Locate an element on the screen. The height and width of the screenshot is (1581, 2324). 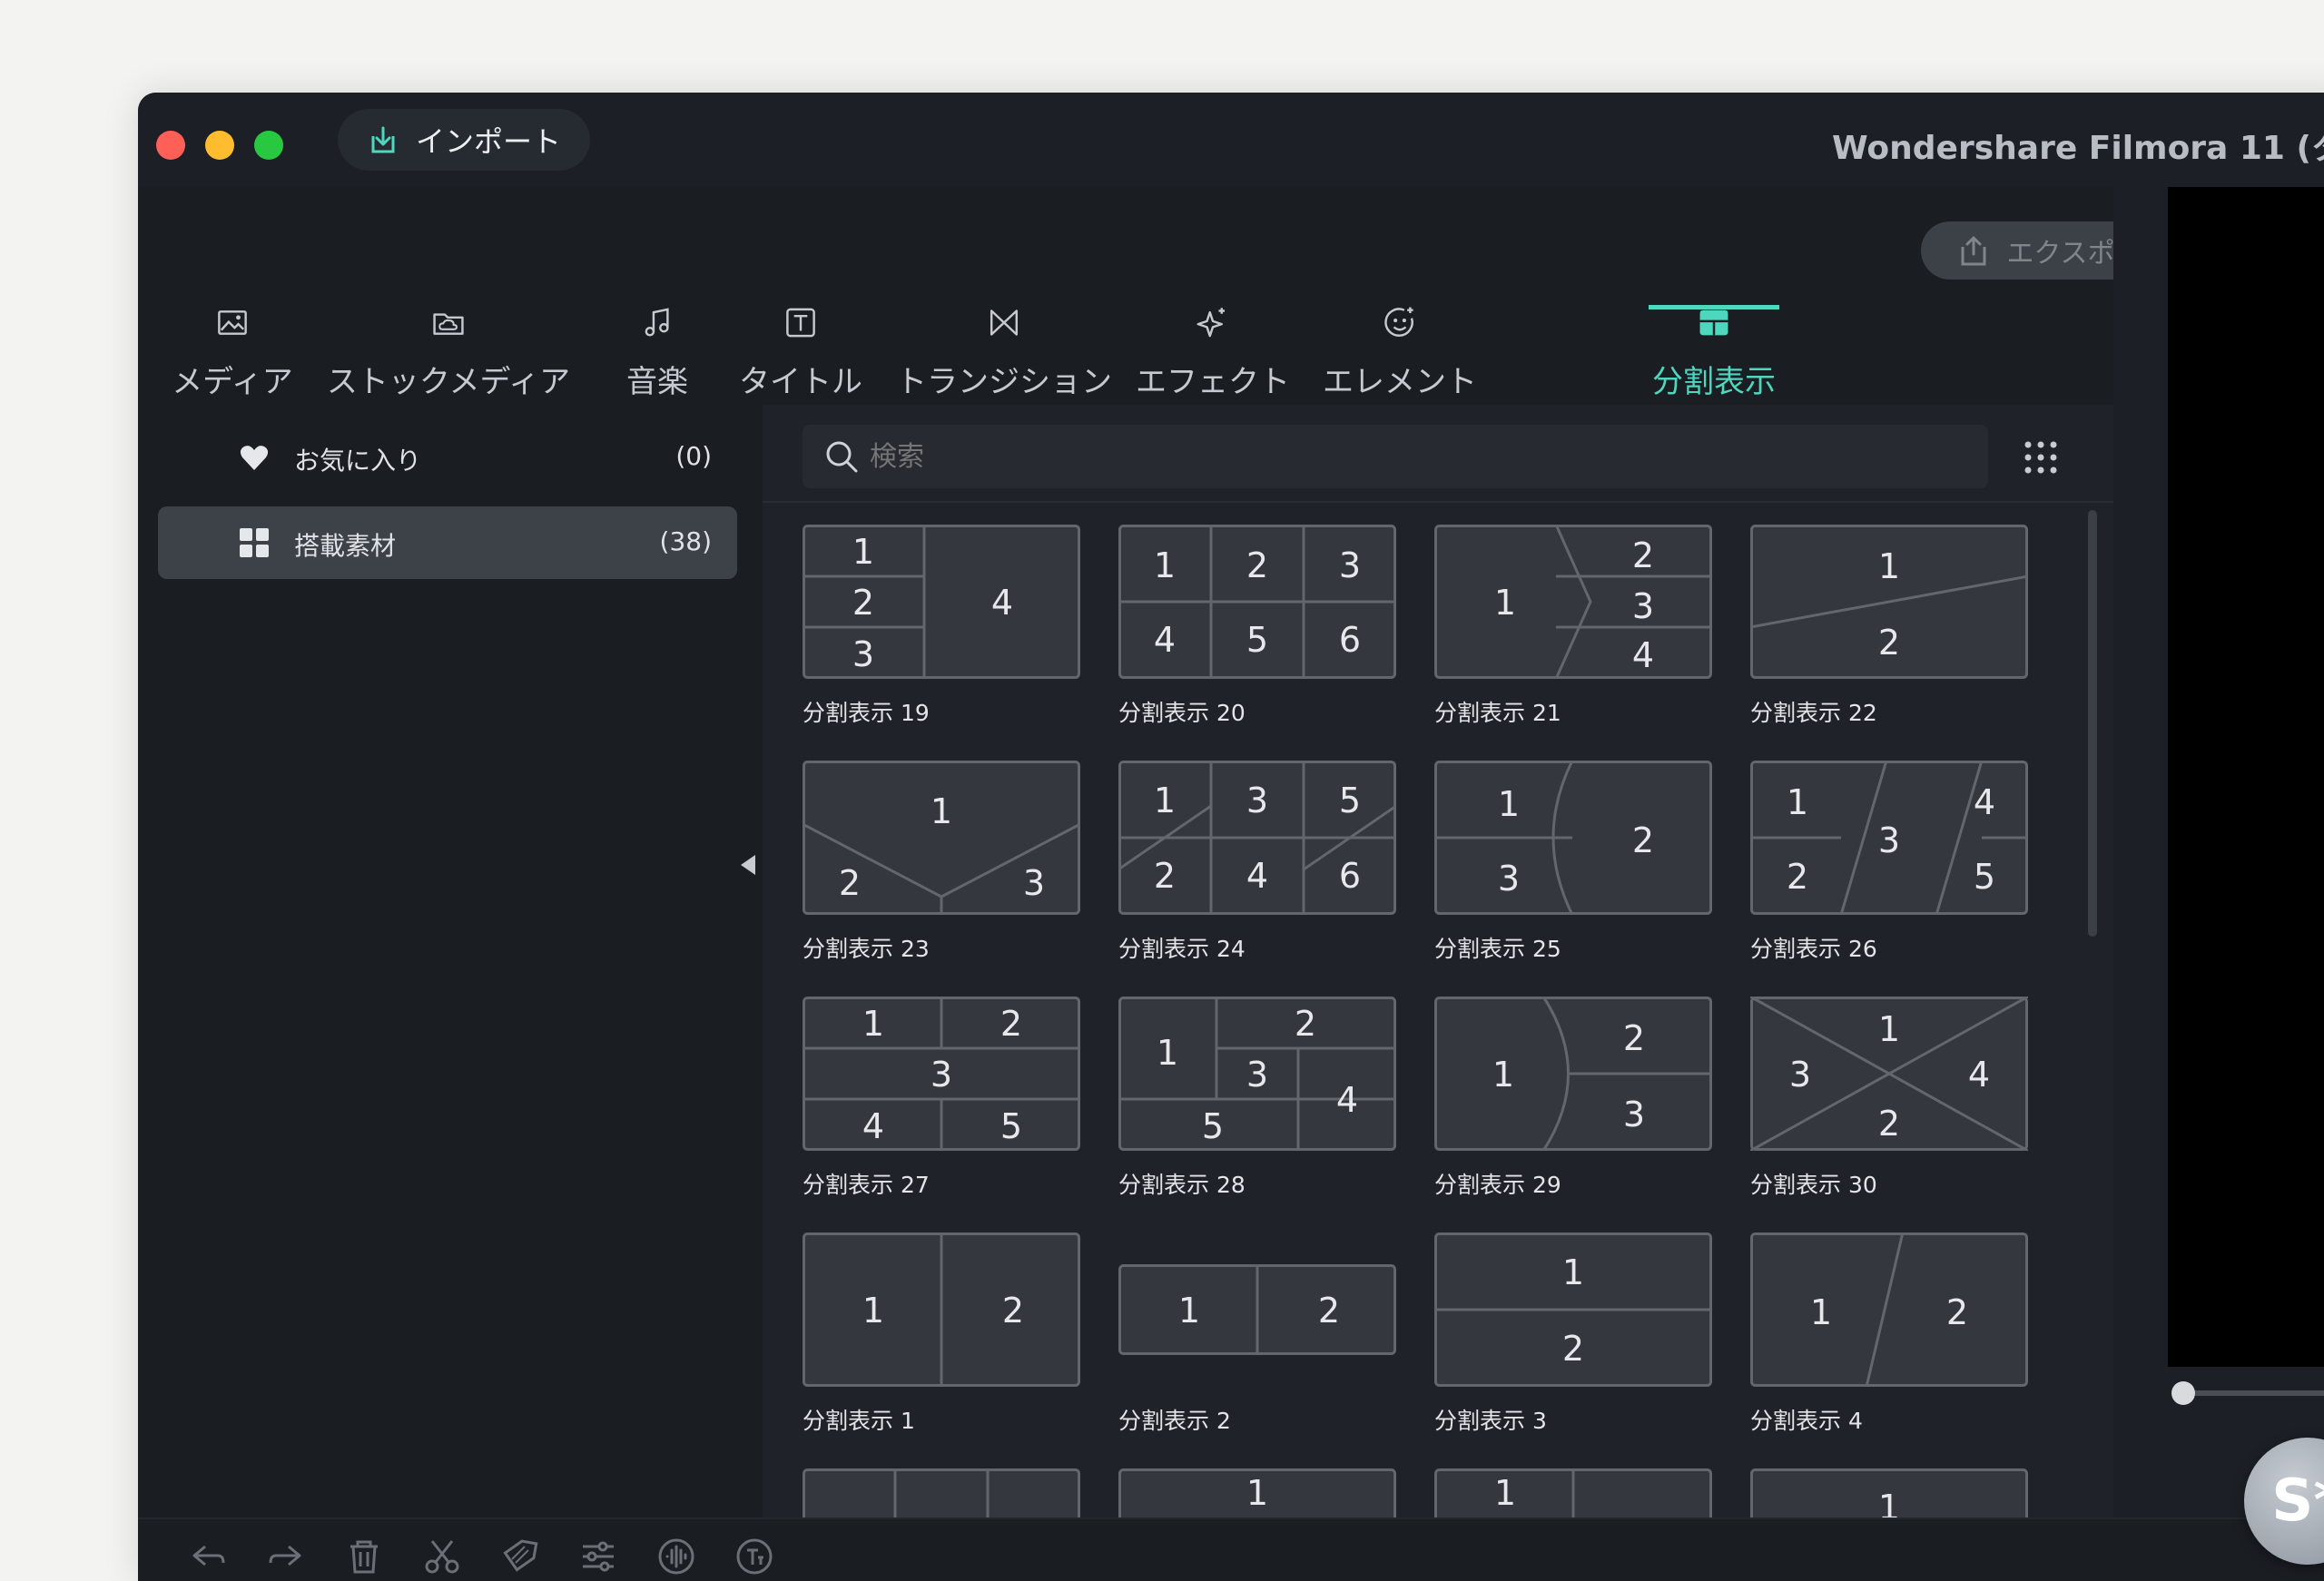
search-input is located at coordinates (1414, 456).